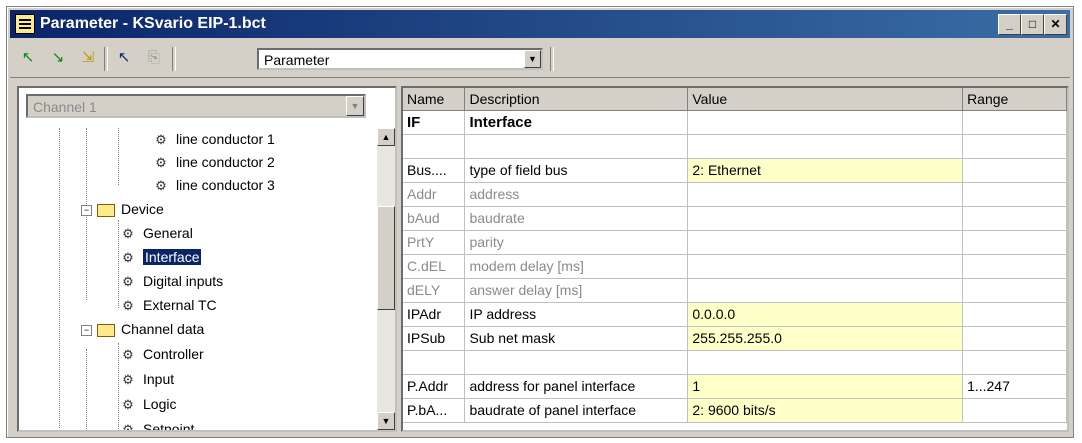  I want to click on copy-icon: ⎘, so click(154, 58).